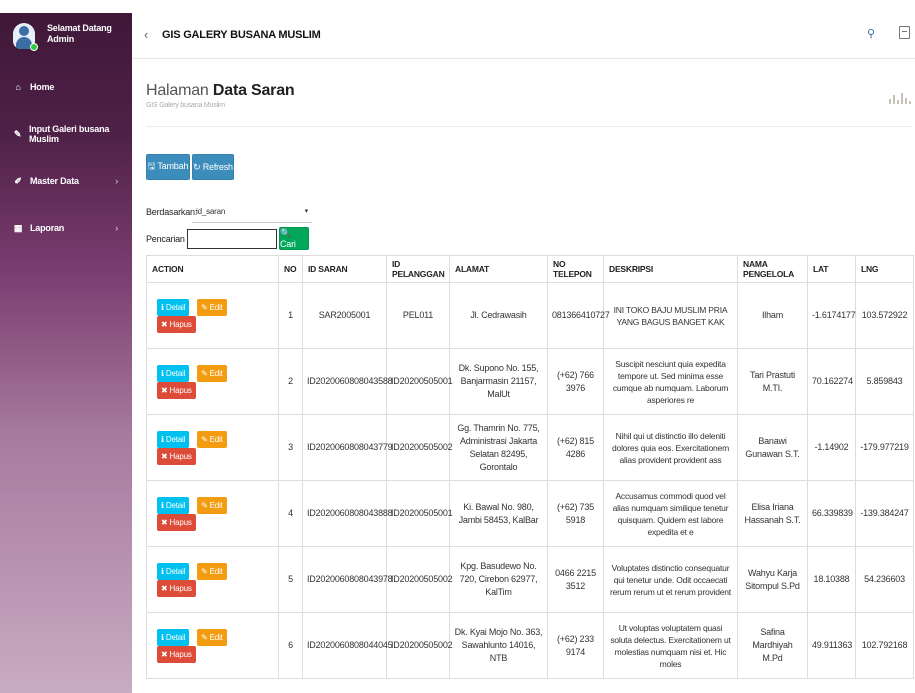  What do you see at coordinates (529, 126) in the screenshot?
I see `divider` at bounding box center [529, 126].